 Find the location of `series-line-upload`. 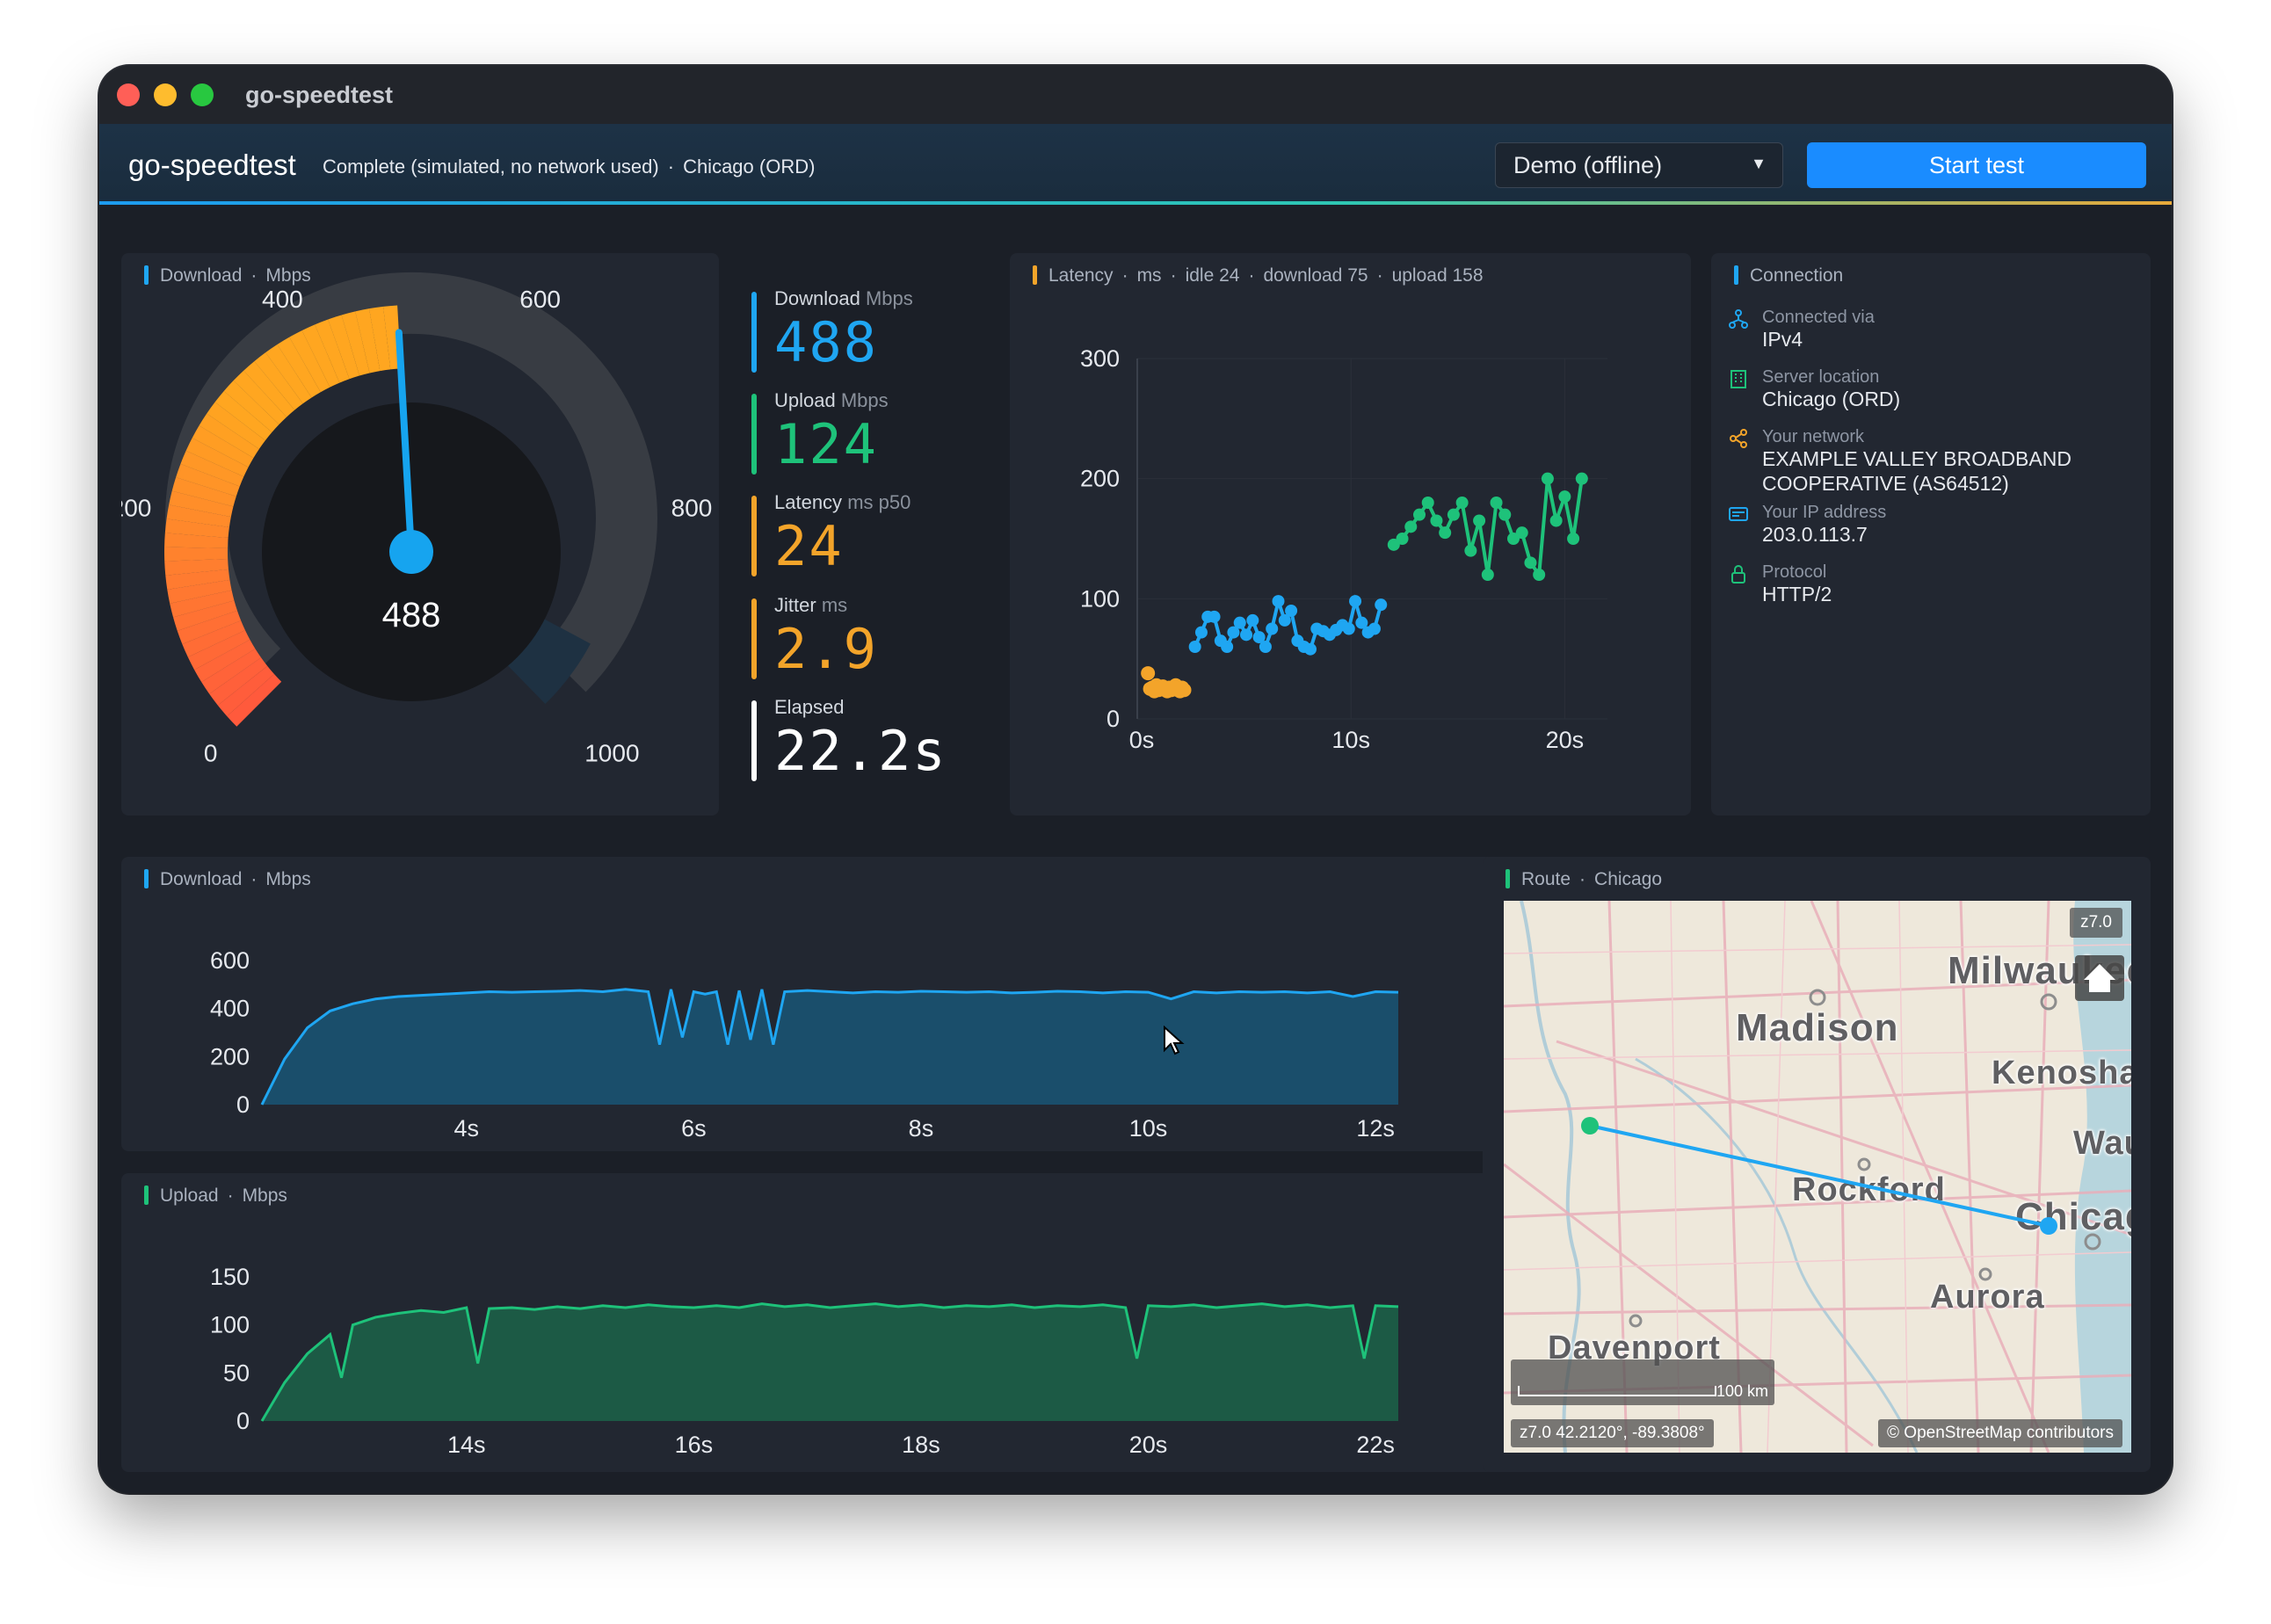

series-line-upload is located at coordinates (1488, 529).